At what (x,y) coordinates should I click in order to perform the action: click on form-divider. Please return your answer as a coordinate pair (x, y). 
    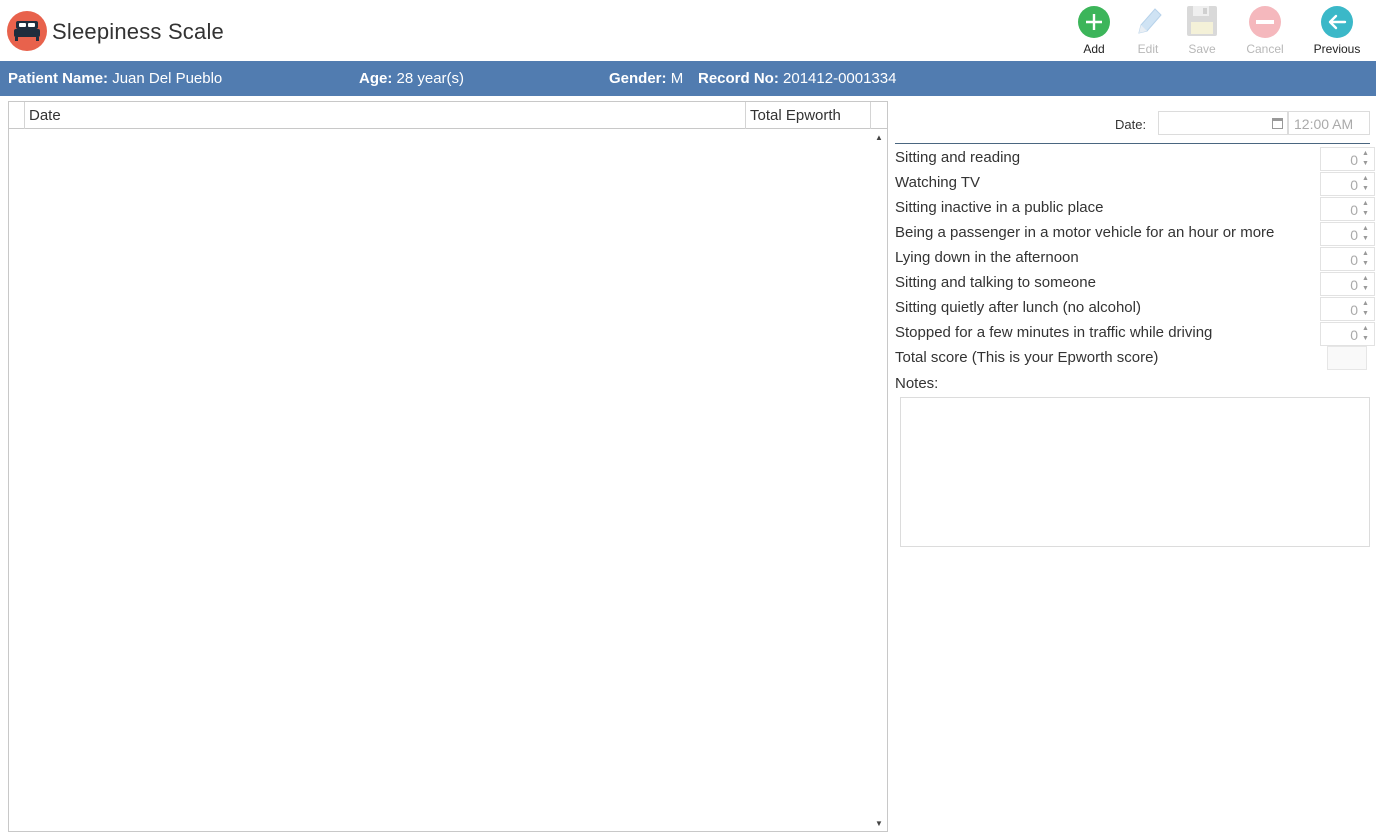
    Looking at the image, I should click on (1132, 143).